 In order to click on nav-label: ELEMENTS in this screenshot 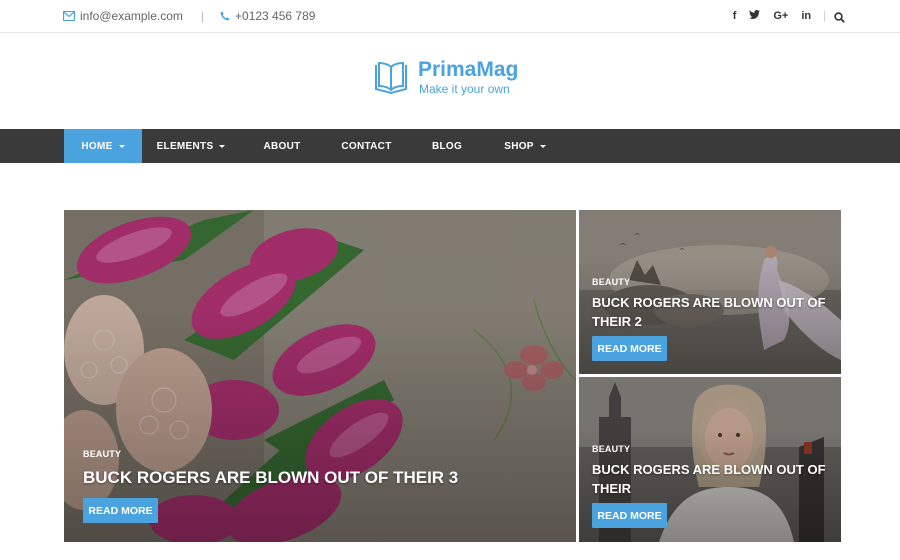, I will do `click(185, 146)`.